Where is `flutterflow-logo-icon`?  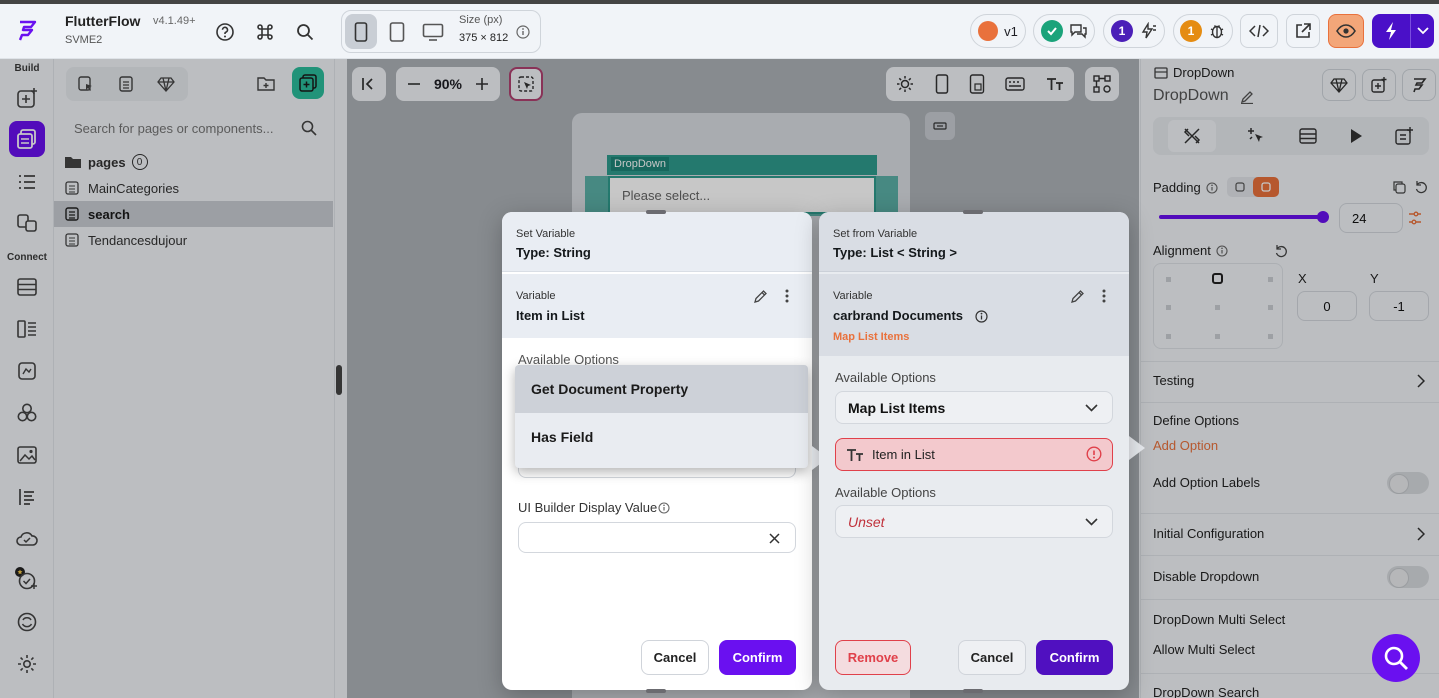 flutterflow-logo-icon is located at coordinates (27, 31).